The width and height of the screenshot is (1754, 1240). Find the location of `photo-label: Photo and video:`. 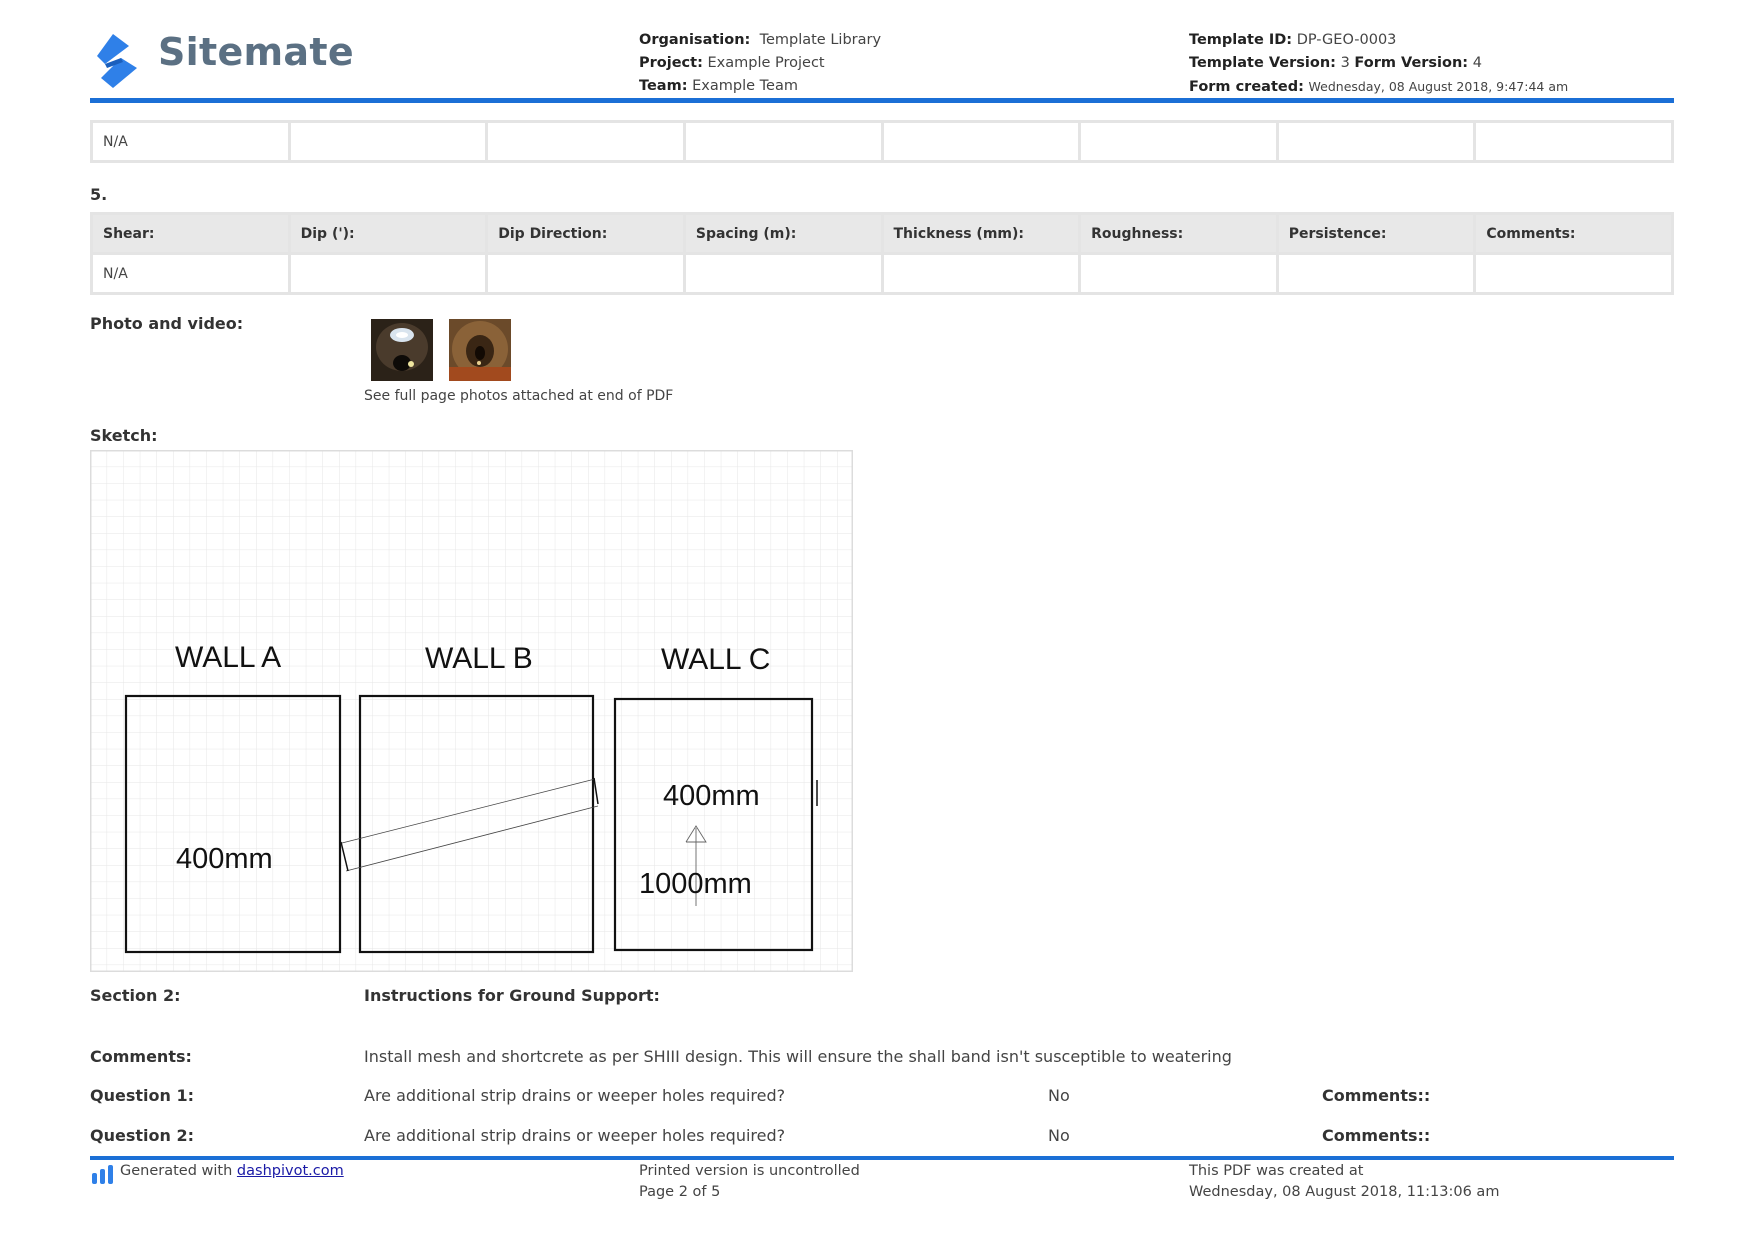

photo-label: Photo and video: is located at coordinates (167, 323).